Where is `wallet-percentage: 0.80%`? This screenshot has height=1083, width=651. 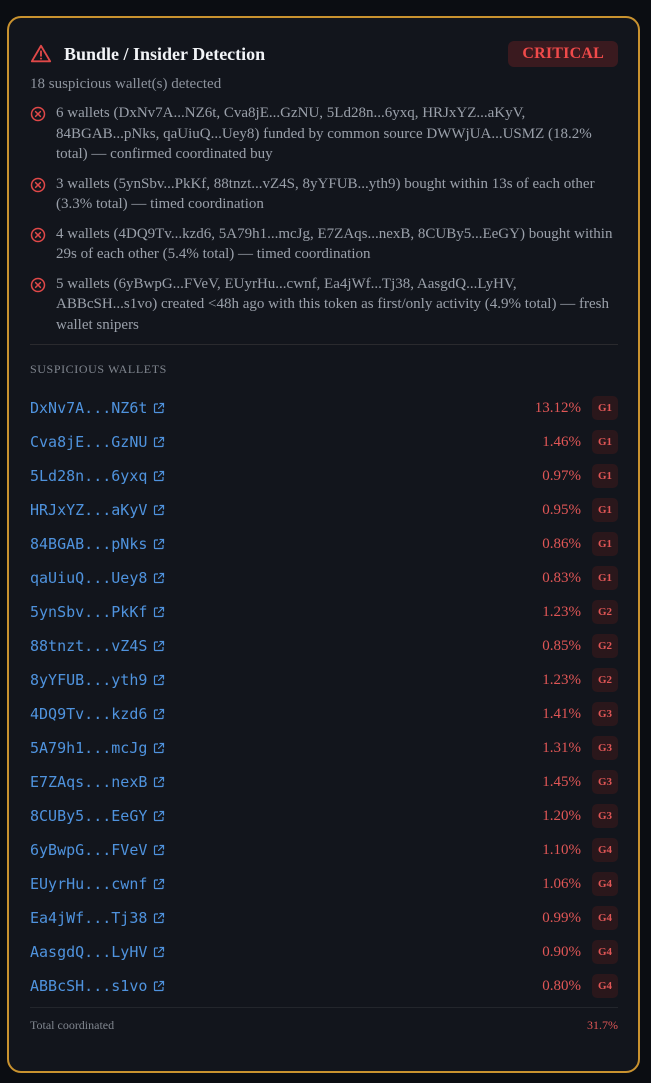 wallet-percentage: 0.80% is located at coordinates (561, 985).